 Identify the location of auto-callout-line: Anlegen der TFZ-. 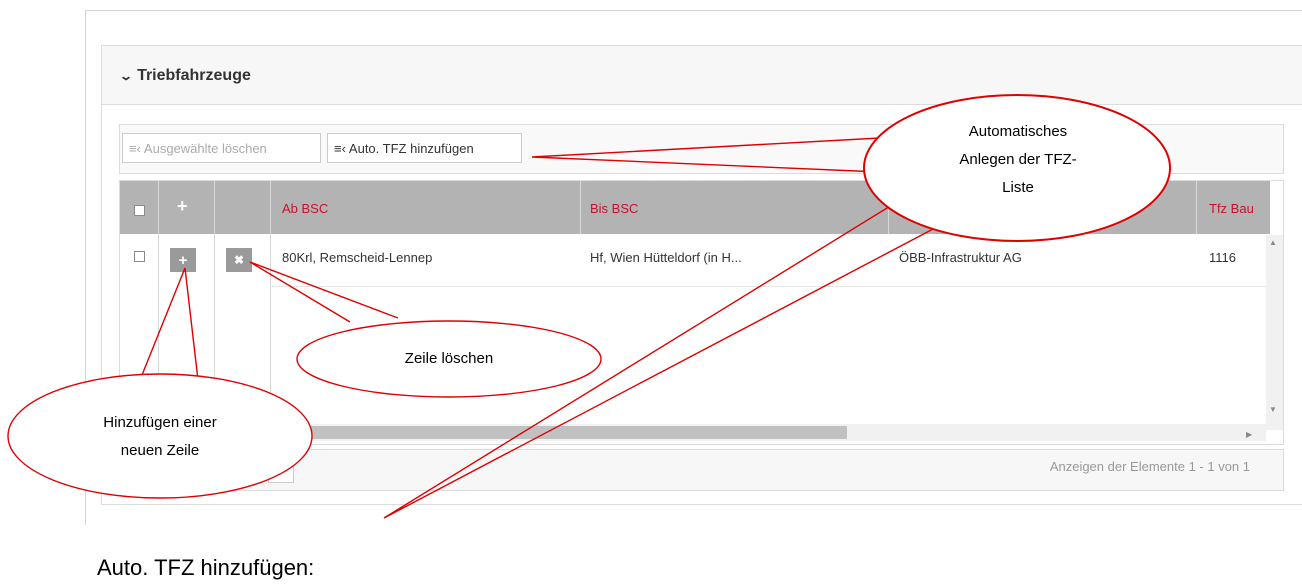
(1018, 159).